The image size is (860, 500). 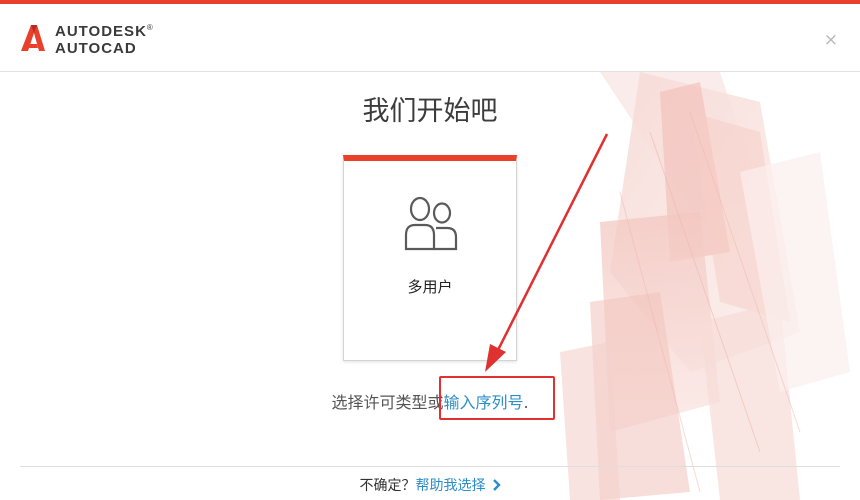 What do you see at coordinates (430, 466) in the screenshot?
I see `footer-divider` at bounding box center [430, 466].